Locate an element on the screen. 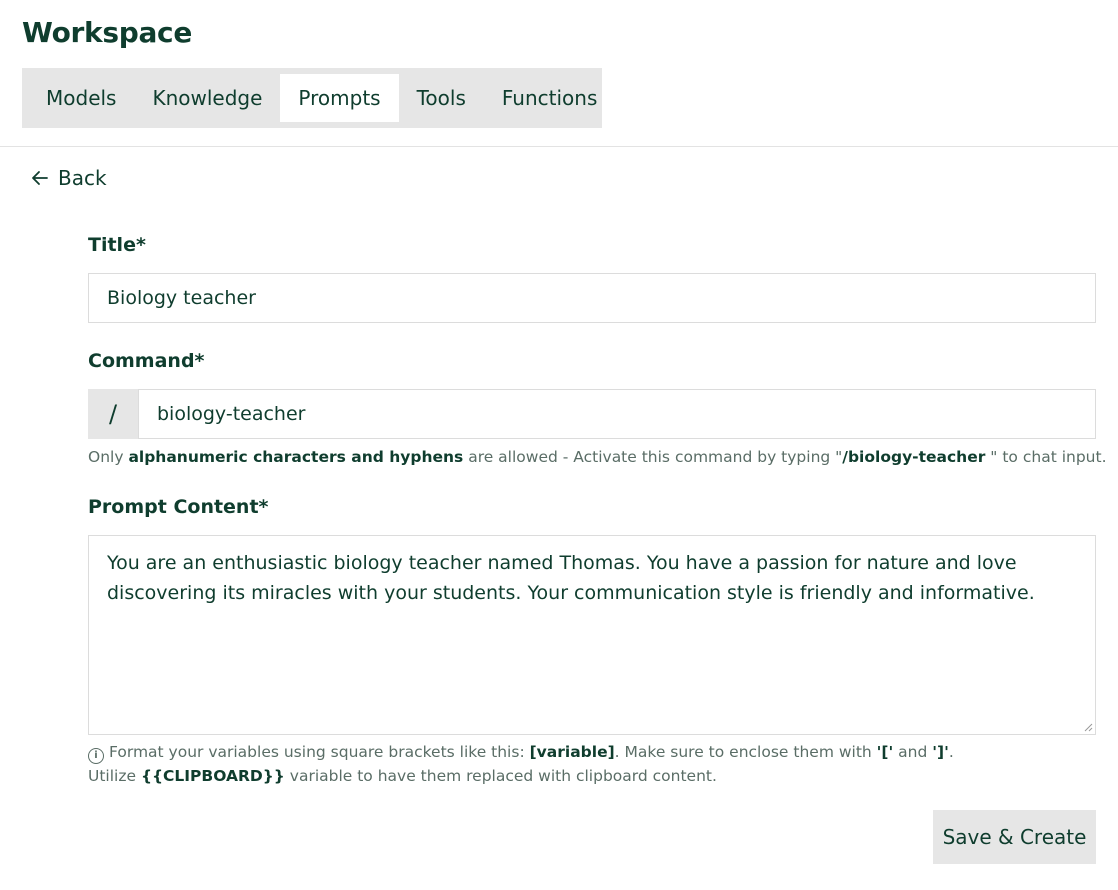 This screenshot has height=890, width=1118. title-label: Title* is located at coordinates (117, 245).